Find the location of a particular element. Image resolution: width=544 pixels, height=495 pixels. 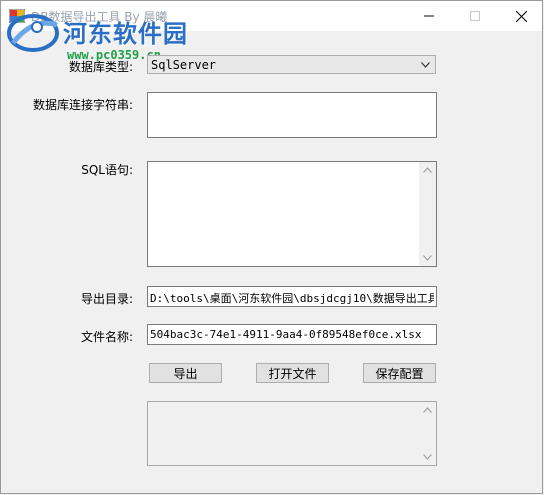

sql-input is located at coordinates (292, 214).